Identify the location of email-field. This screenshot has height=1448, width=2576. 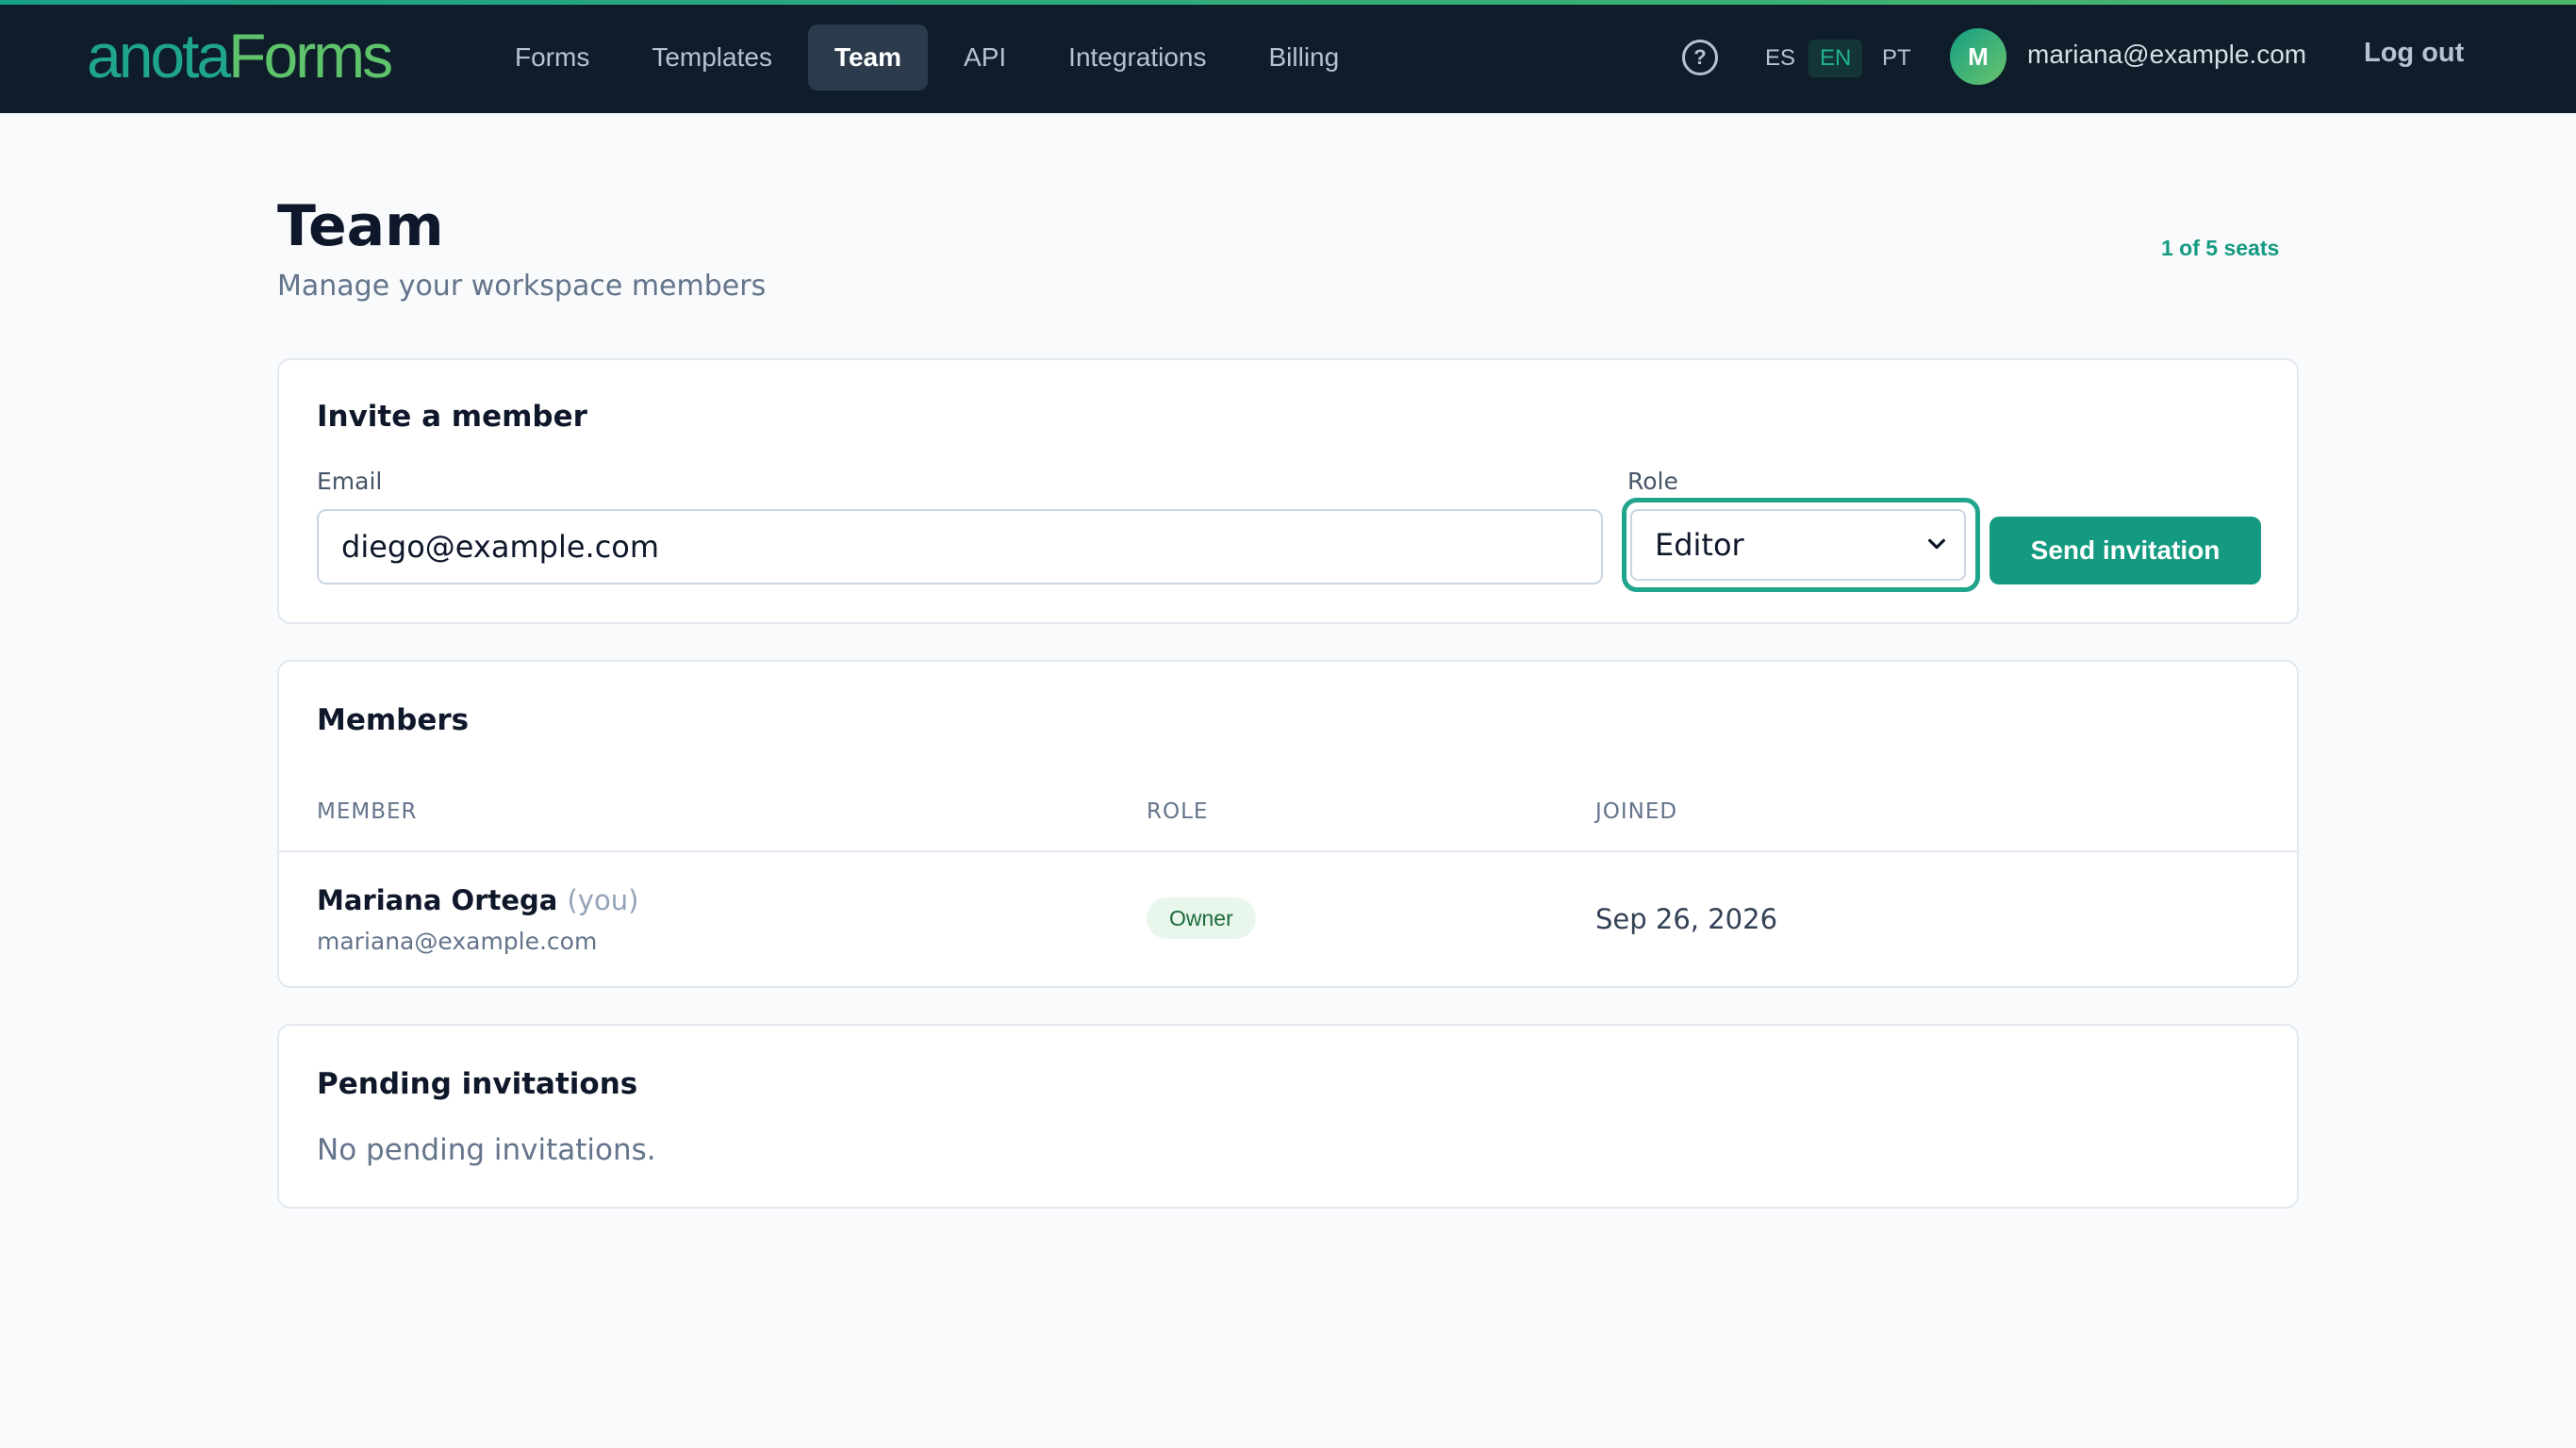
(960, 546).